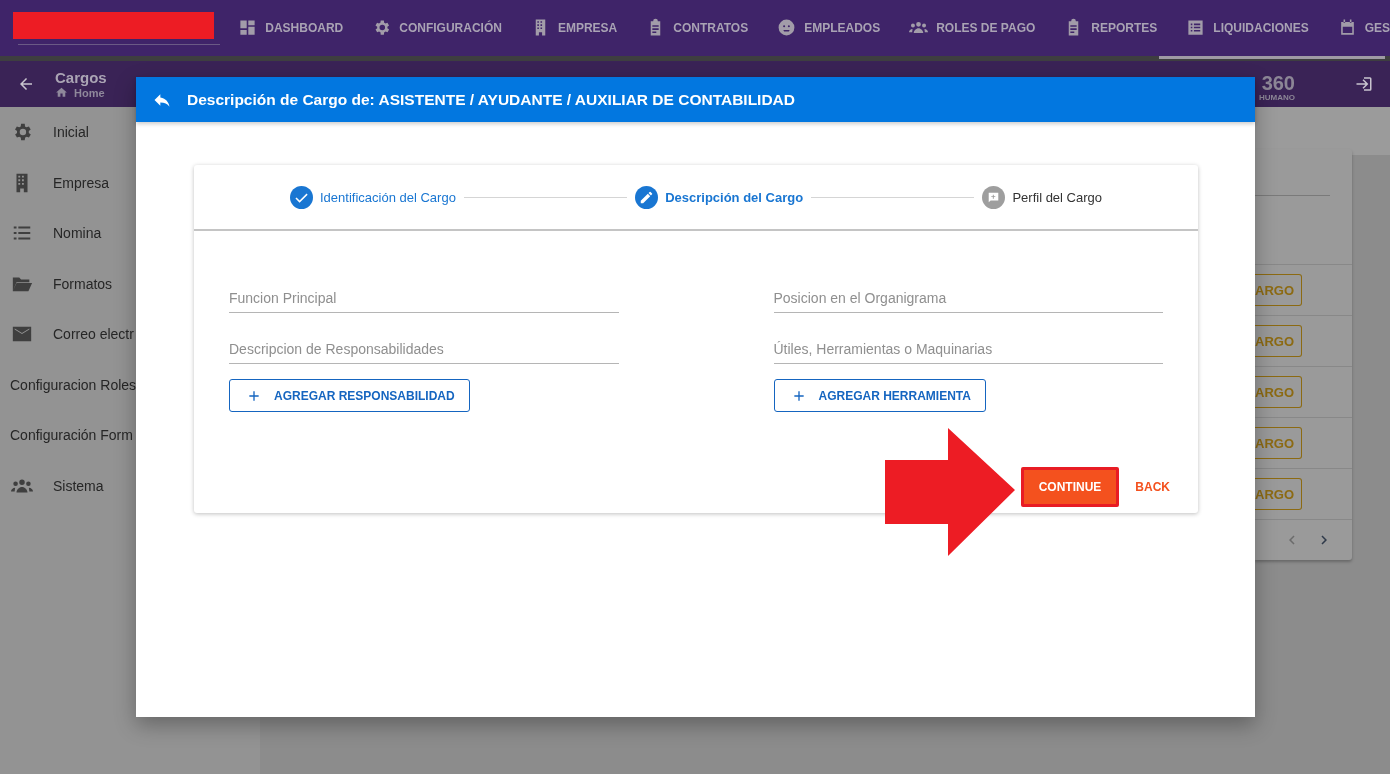 The image size is (1390, 774). I want to click on sidebar-item: Configuracion Roles, so click(73, 384).